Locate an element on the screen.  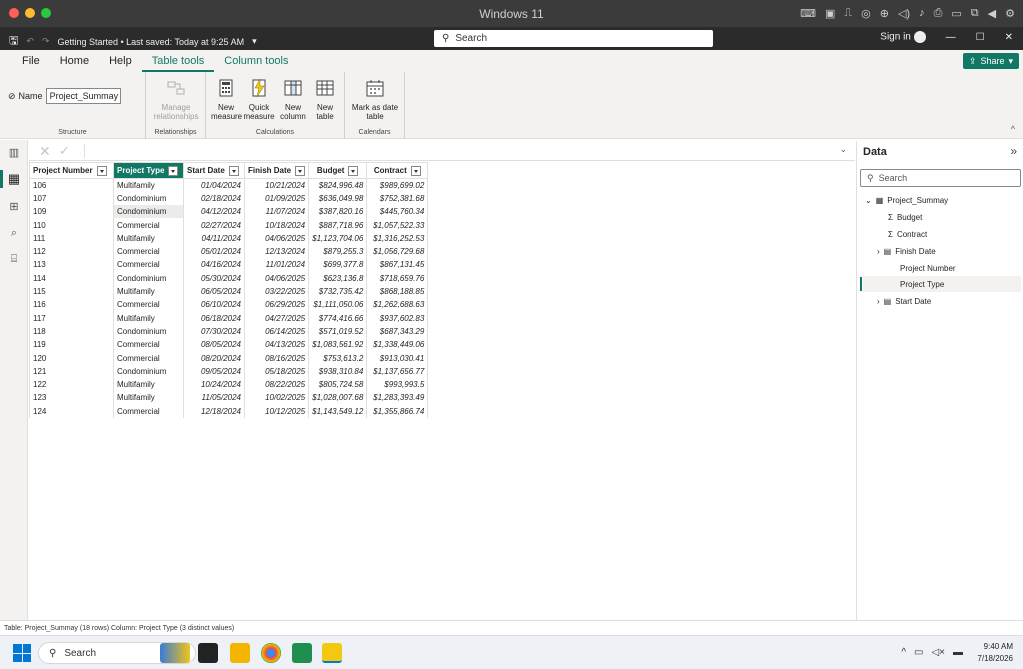
undo-icon: ↶ is located at coordinates (30, 41).